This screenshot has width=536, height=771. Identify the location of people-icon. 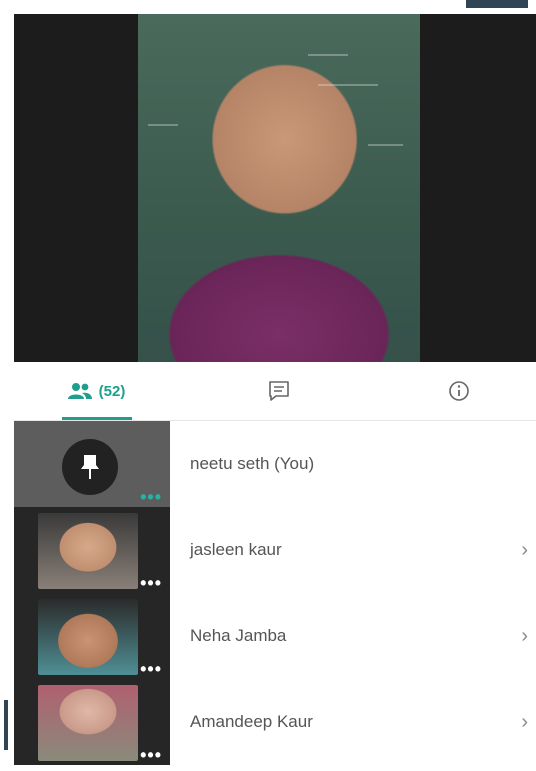
(79, 391).